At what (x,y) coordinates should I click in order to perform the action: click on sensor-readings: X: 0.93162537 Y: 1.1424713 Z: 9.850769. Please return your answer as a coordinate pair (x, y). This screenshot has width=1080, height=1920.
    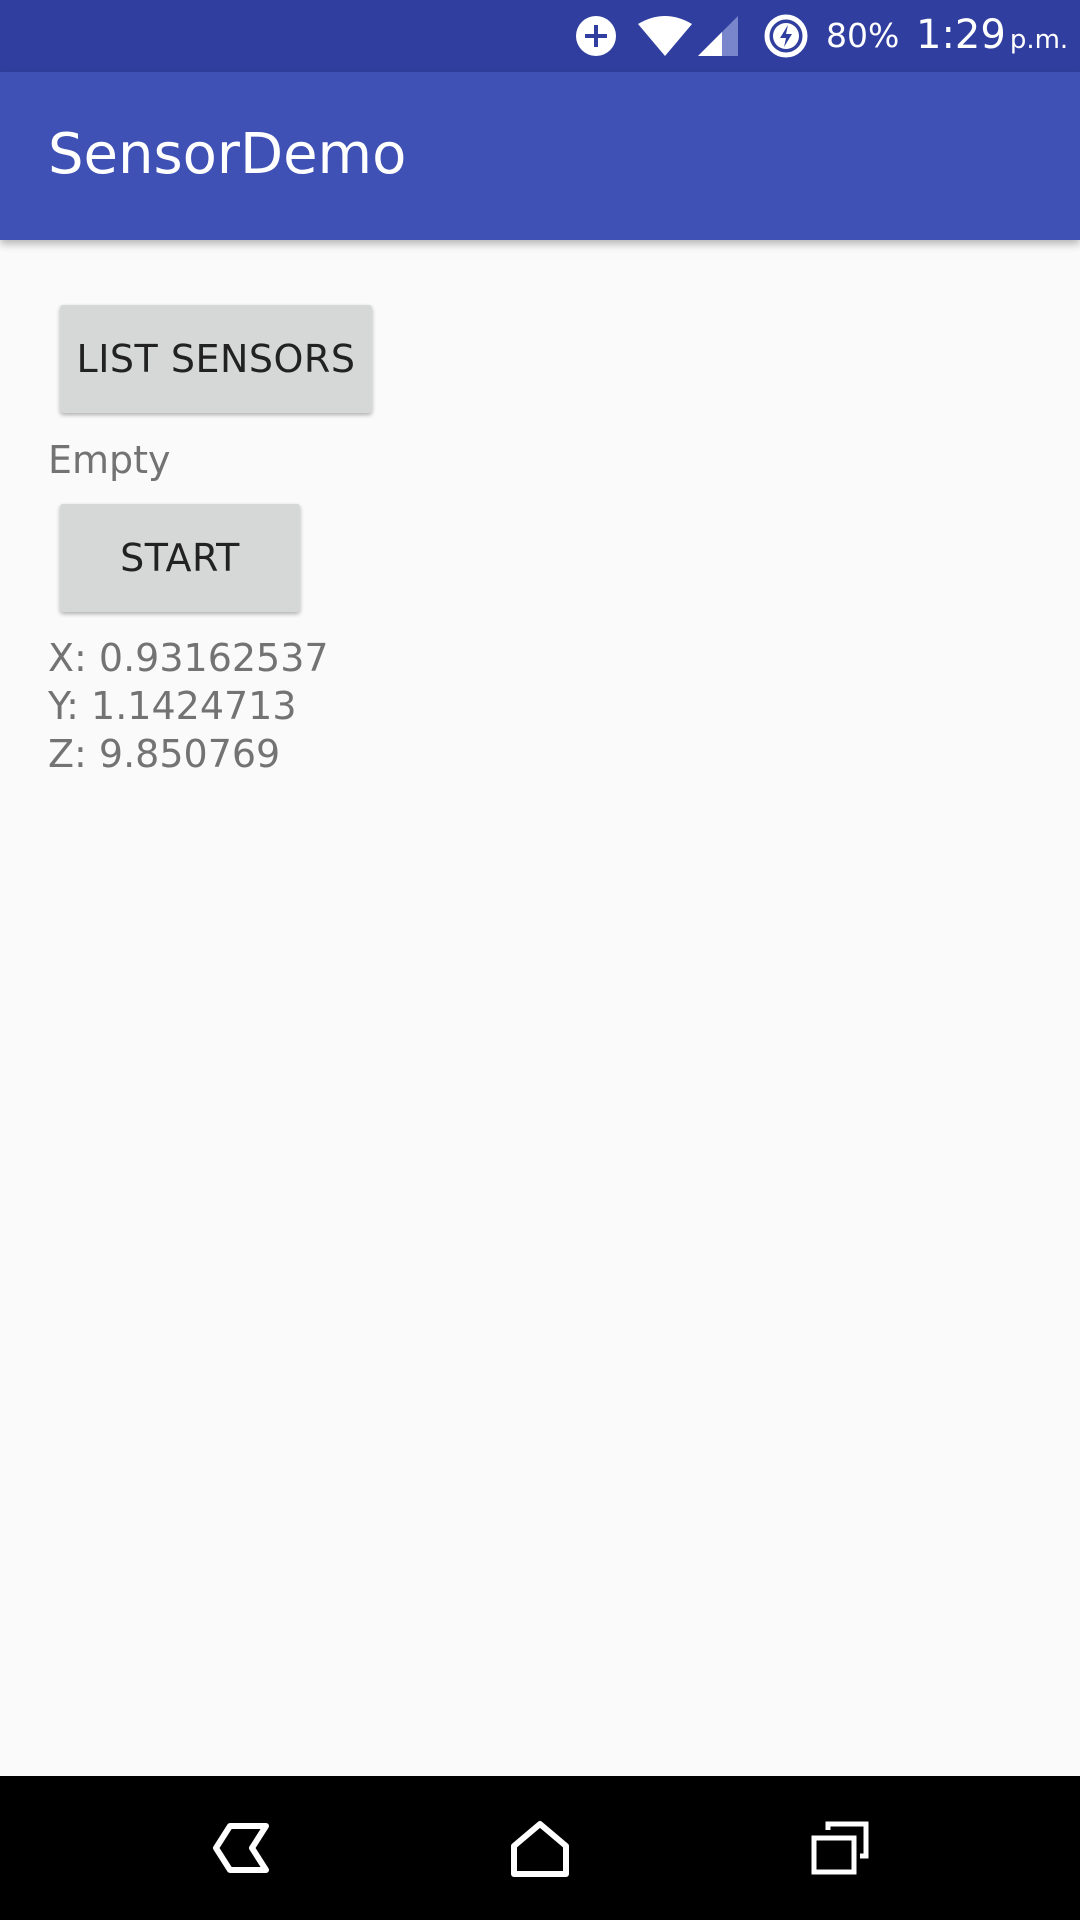
    Looking at the image, I should click on (188, 706).